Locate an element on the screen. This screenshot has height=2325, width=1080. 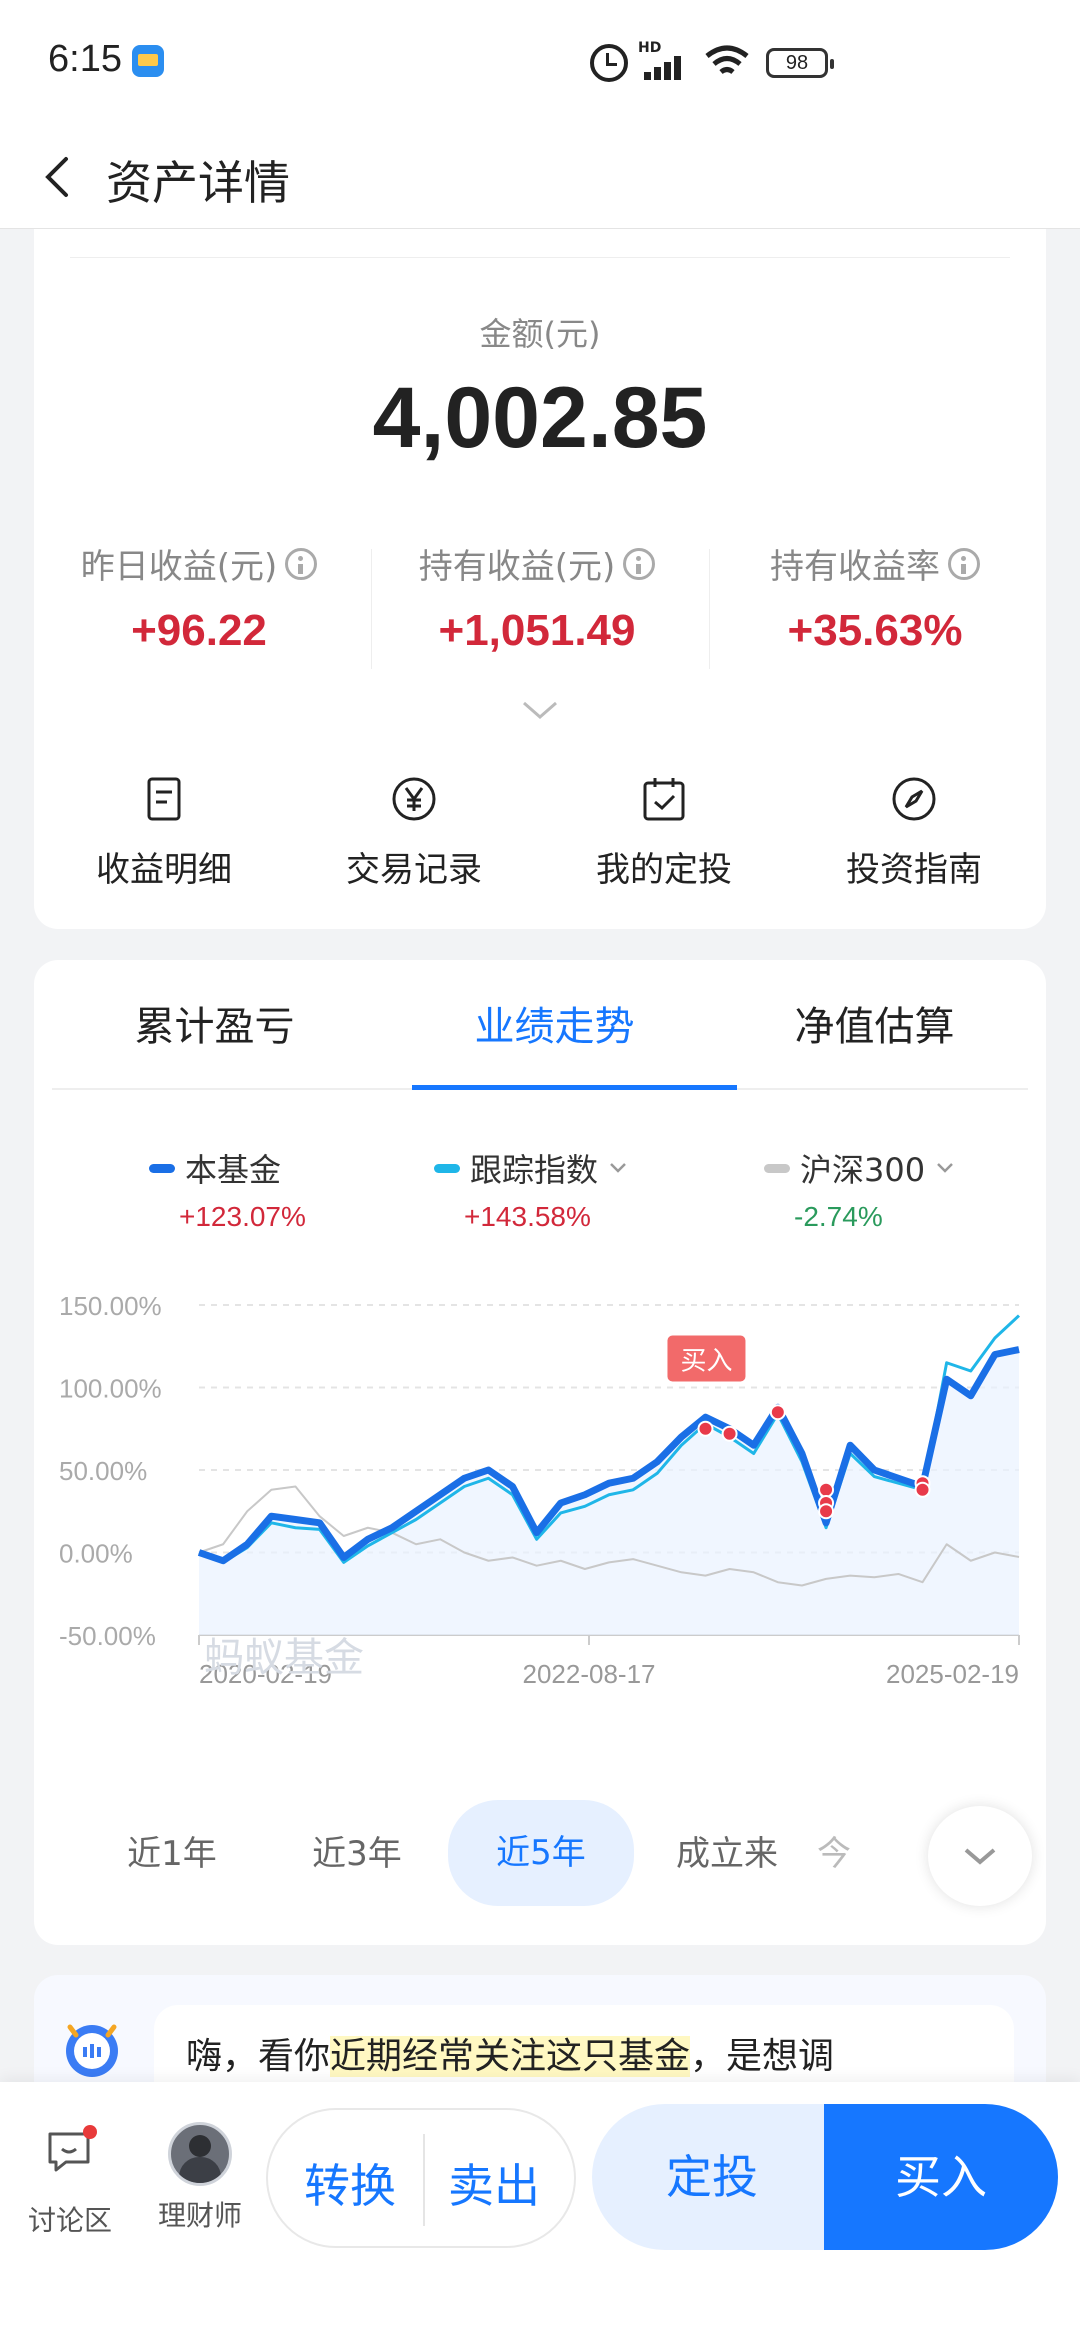
stat-value: +1,051.49 is located at coordinates (537, 630).